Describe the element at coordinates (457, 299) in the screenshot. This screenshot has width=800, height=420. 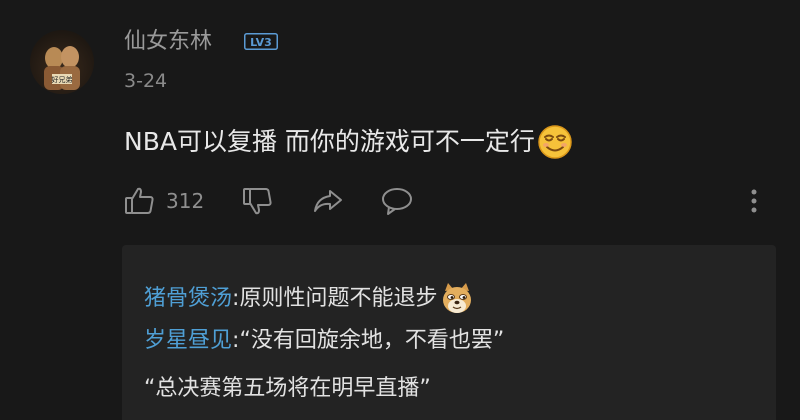
I see `doge-icon` at that location.